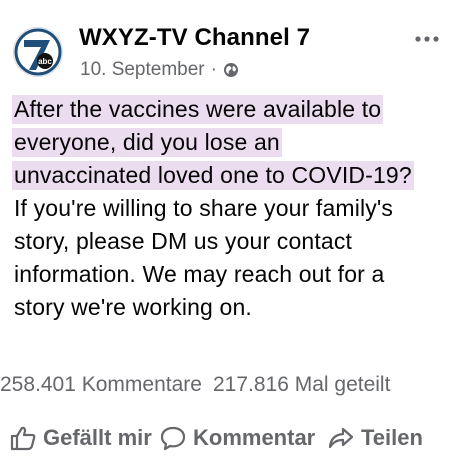 The width and height of the screenshot is (461, 468). Describe the element at coordinates (183, 241) in the screenshot. I see `body-line: story, please DM us your contact` at that location.